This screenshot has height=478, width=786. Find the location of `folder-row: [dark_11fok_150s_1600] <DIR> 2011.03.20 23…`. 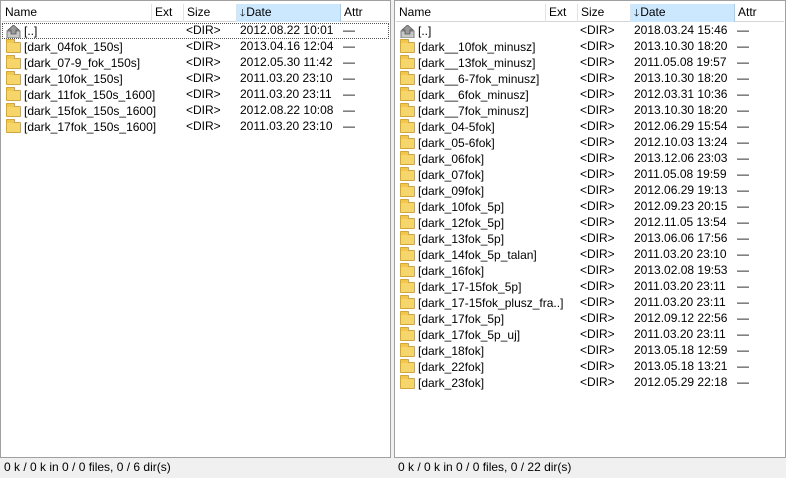

folder-row: [dark_11fok_150s_1600] <DIR> 2011.03.20 23… is located at coordinates (195, 95).